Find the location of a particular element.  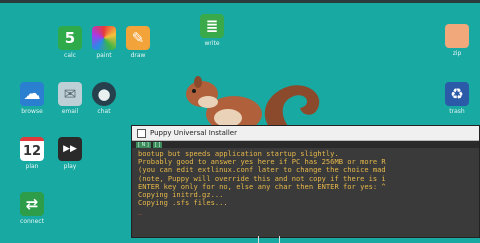

browse-label: browse is located at coordinates (32, 111).